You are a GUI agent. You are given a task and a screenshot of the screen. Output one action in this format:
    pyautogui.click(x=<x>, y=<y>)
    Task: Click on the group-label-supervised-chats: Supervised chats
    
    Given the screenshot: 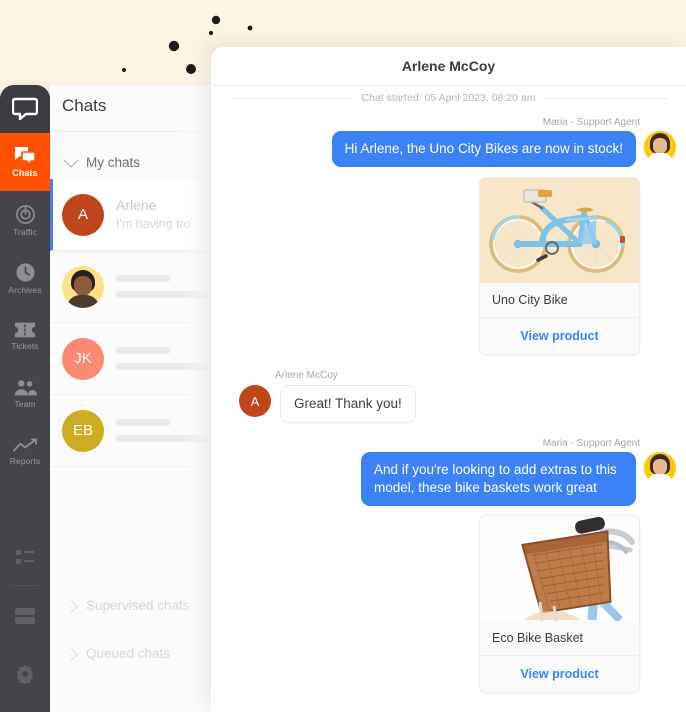 What is the action you would take?
    pyautogui.click(x=138, y=605)
    